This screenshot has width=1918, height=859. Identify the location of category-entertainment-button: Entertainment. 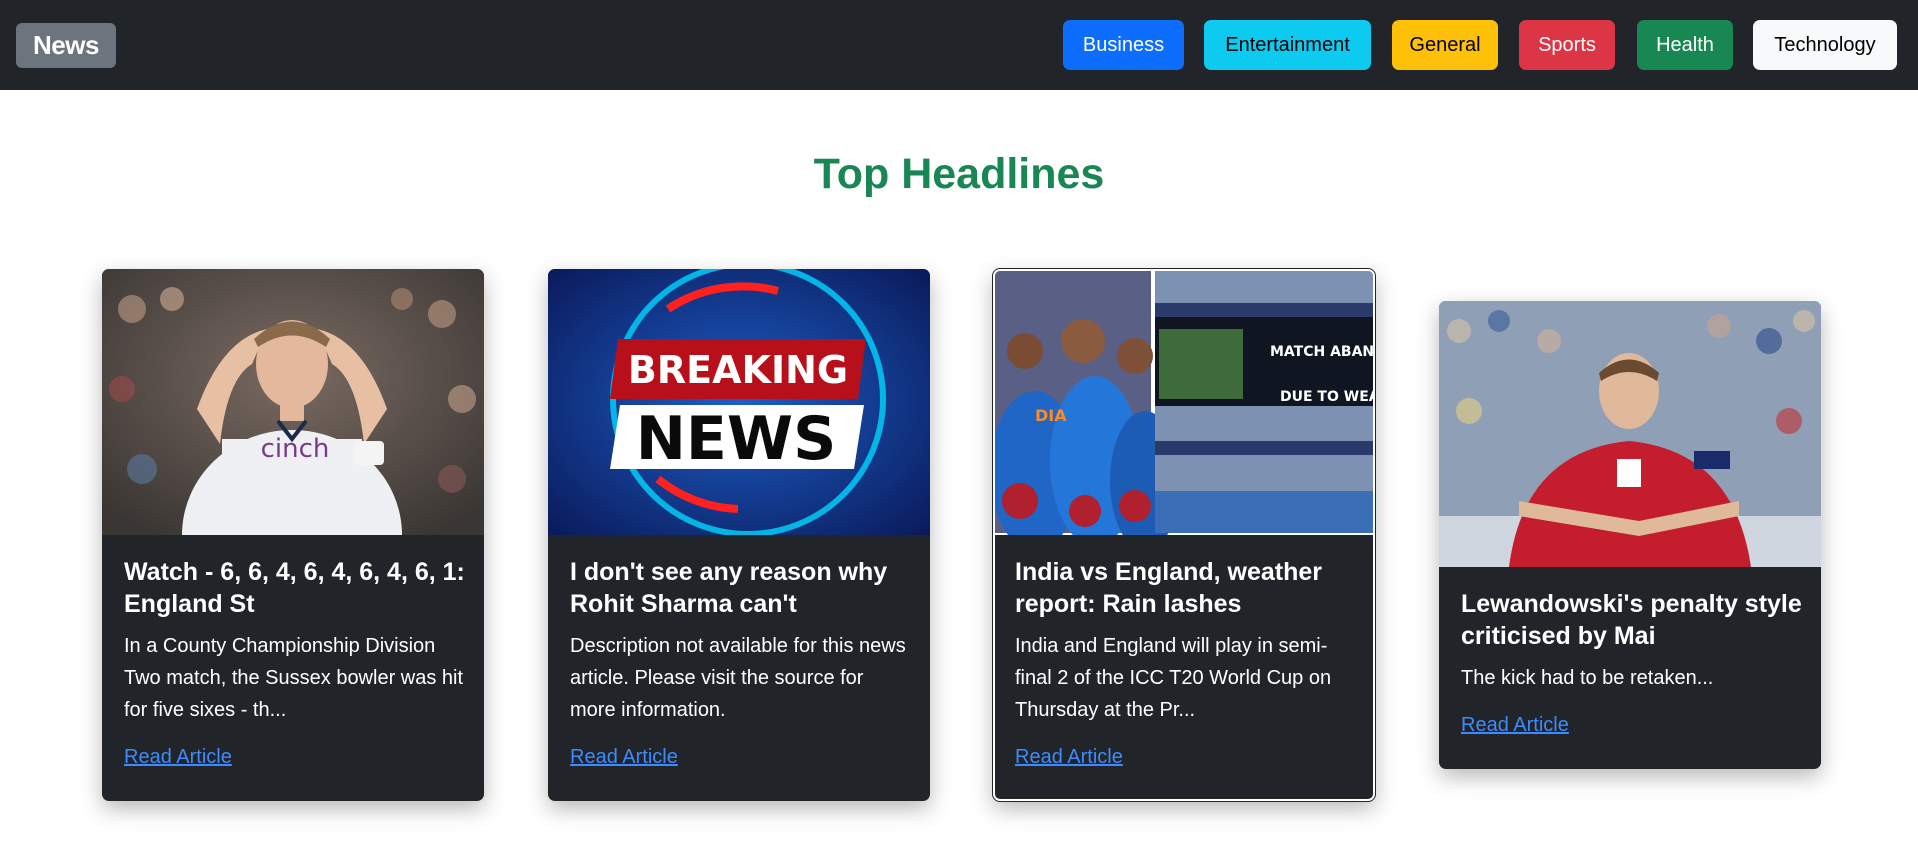
(1287, 45).